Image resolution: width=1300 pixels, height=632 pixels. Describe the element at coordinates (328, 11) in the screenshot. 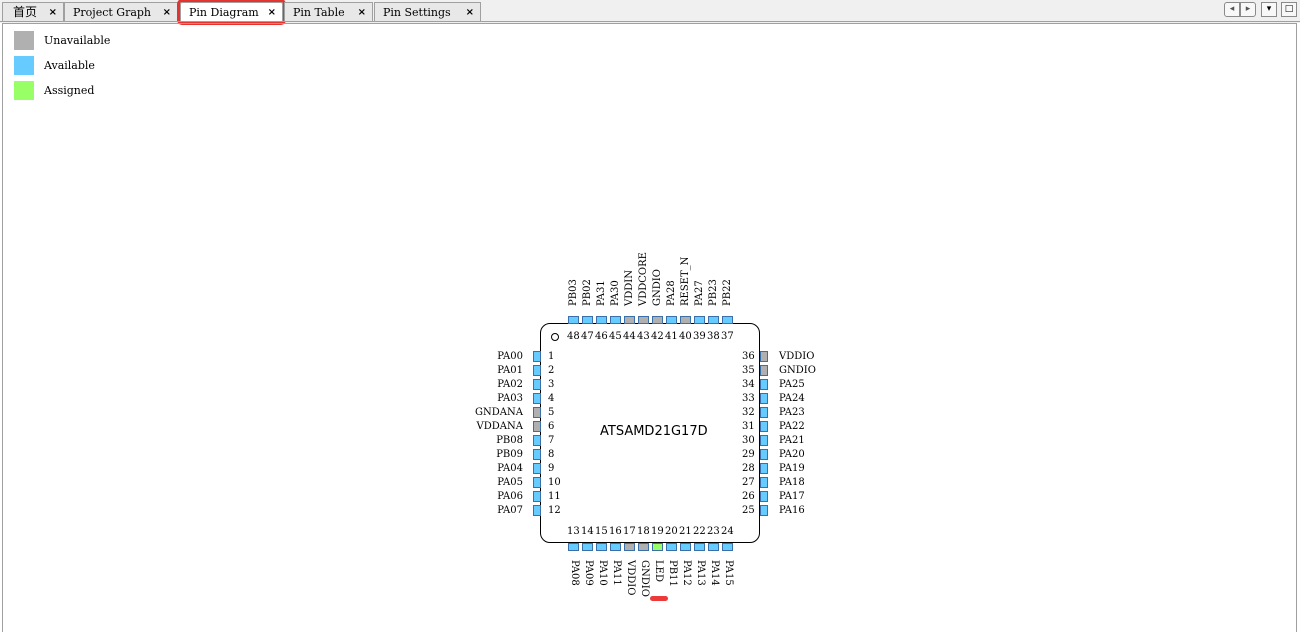

I see `tab-pin-table: Pin Table ×` at that location.